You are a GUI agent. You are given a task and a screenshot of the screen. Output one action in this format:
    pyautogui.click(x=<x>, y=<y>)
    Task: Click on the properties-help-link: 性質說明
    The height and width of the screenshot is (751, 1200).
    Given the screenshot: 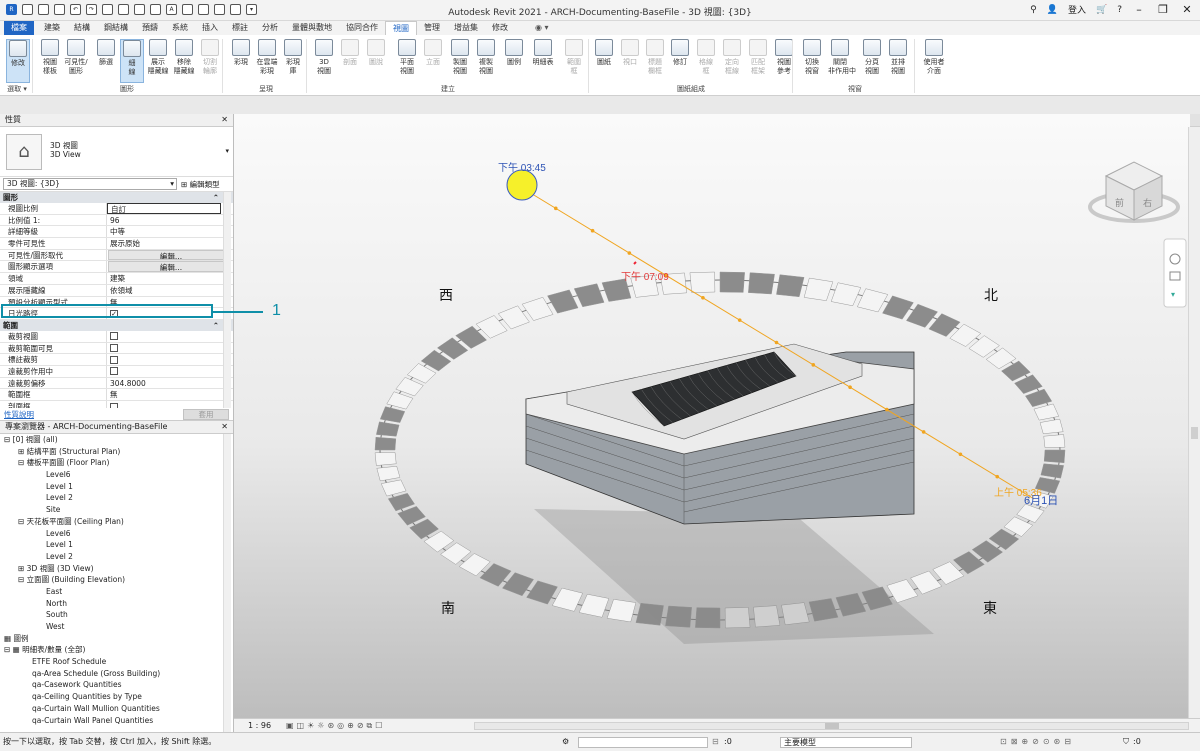 What is the action you would take?
    pyautogui.click(x=19, y=414)
    